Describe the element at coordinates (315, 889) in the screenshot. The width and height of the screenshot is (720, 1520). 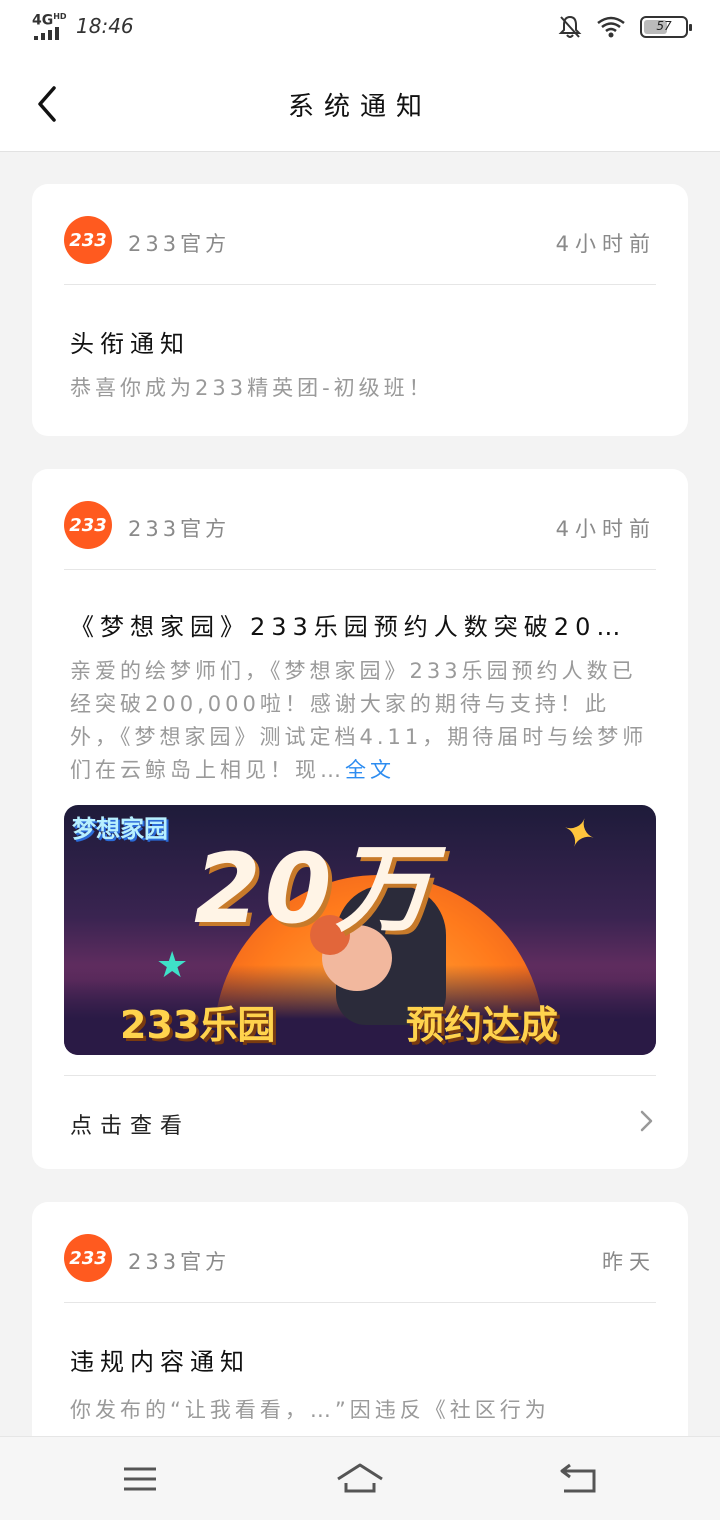
I see `banner-headline: 20万` at that location.